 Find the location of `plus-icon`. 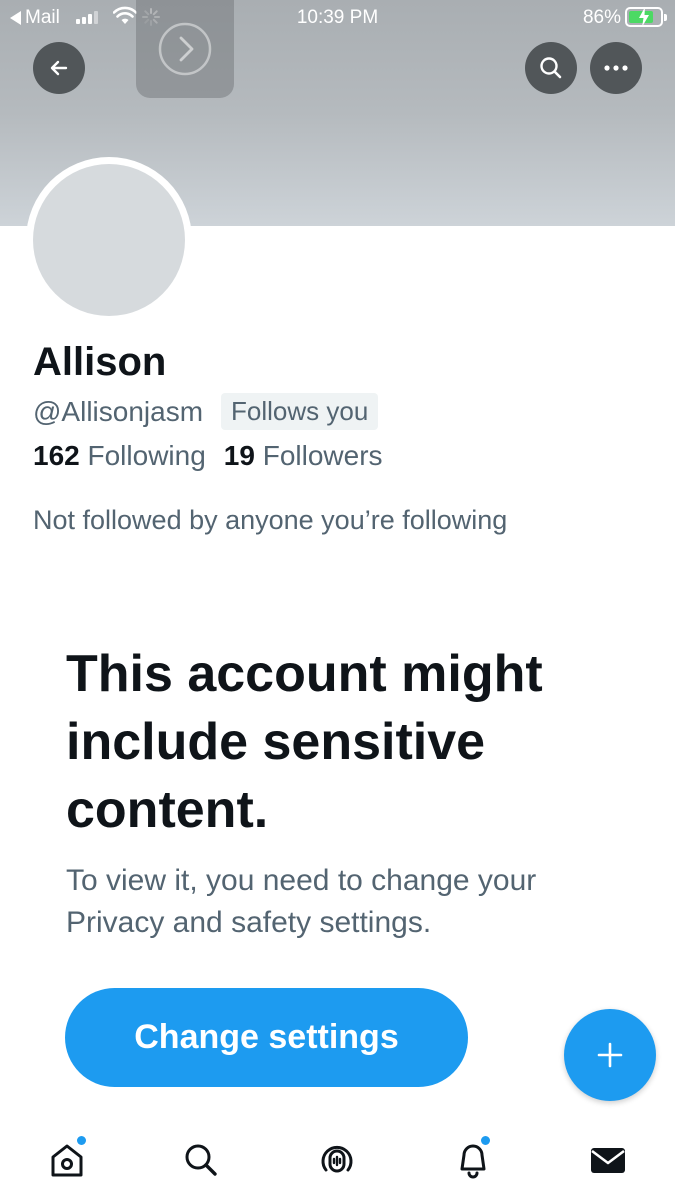

plus-icon is located at coordinates (610, 1055).